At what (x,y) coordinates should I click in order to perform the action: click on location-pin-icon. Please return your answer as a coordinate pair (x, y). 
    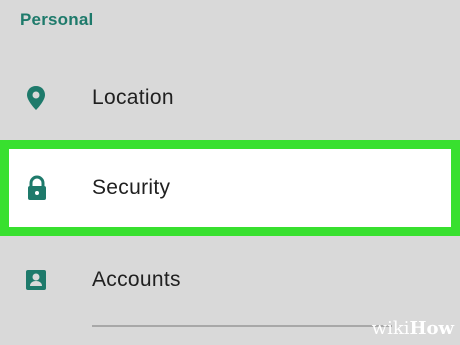
    Looking at the image, I should click on (36, 98).